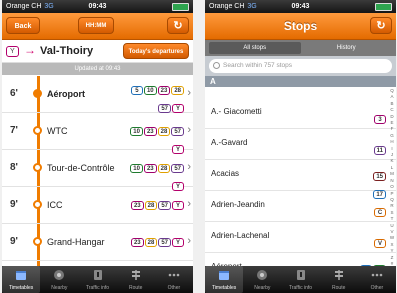 This screenshot has width=397, height=293. What do you see at coordinates (300, 81) in the screenshot?
I see `section-header: A` at bounding box center [300, 81].